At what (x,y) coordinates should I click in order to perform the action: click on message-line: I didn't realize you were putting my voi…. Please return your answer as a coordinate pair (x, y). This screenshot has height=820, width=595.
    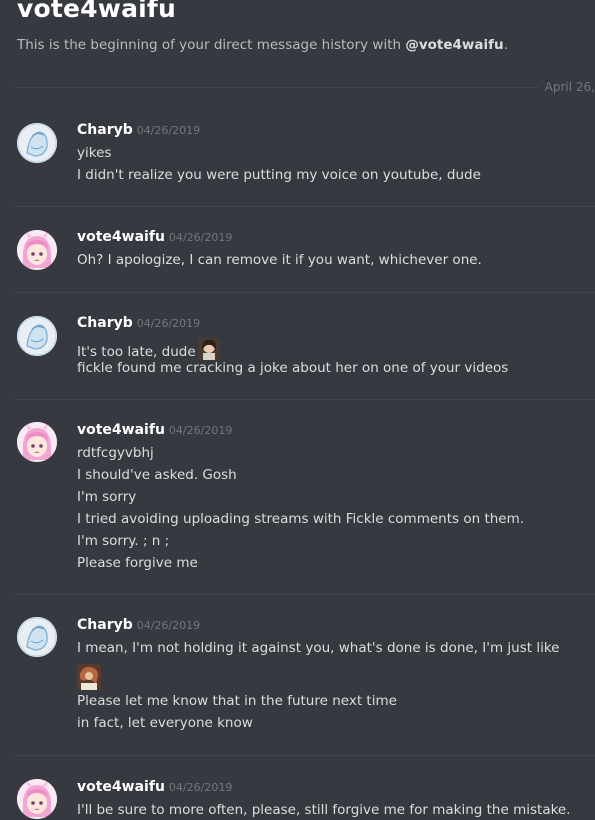
    Looking at the image, I should click on (279, 175).